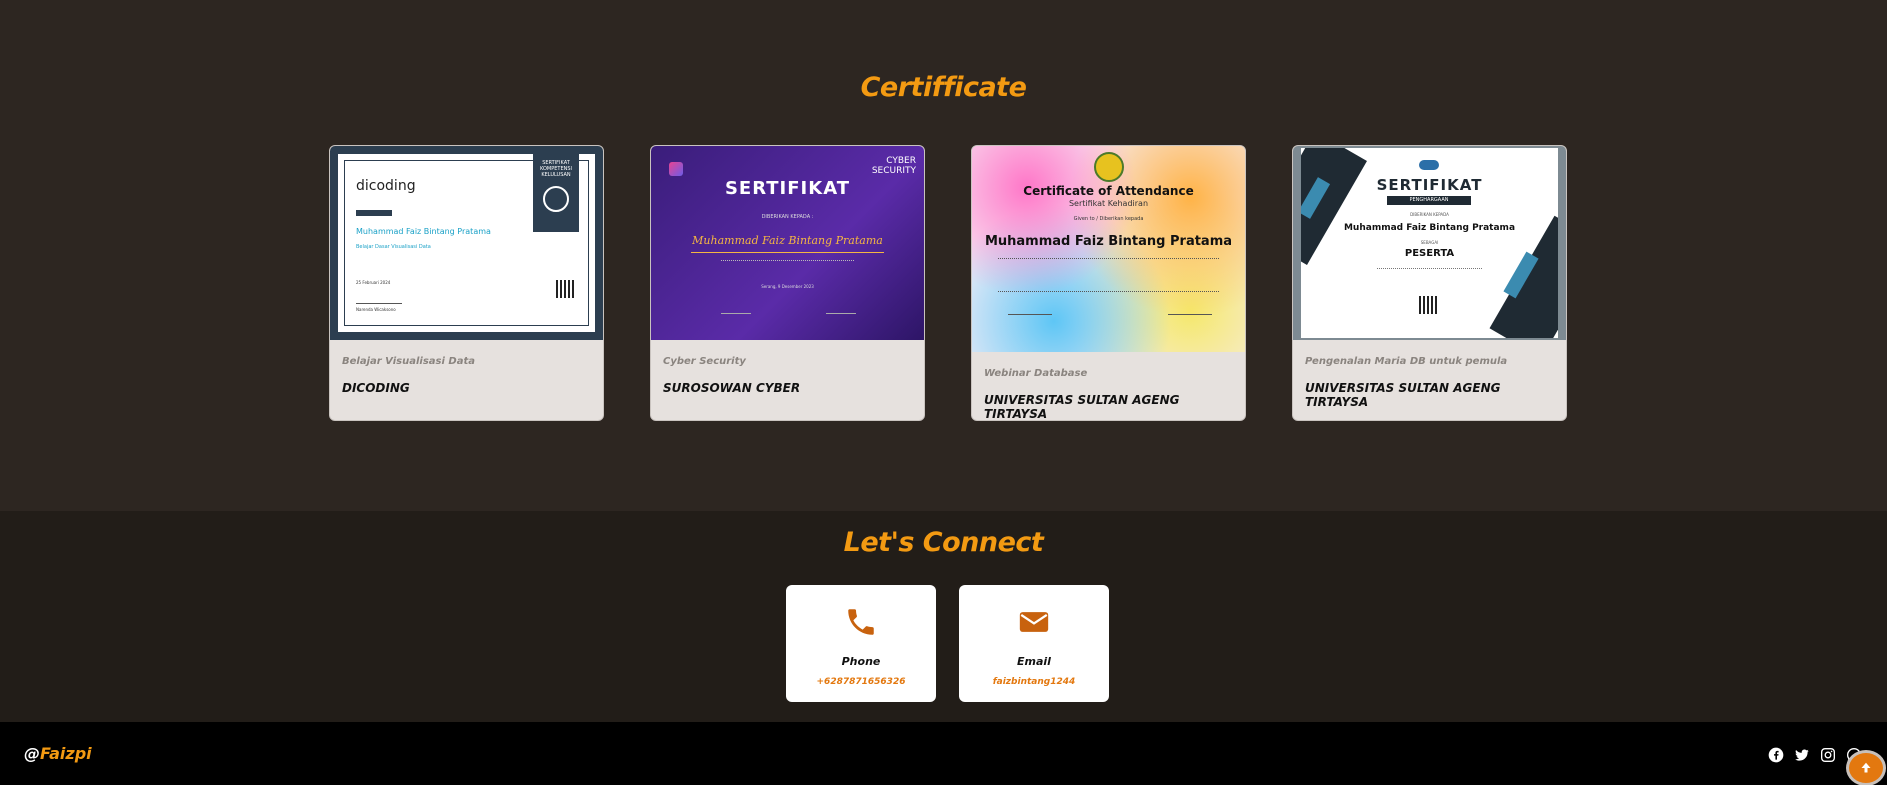 The width and height of the screenshot is (1887, 785). I want to click on back-to-top-button, so click(1866, 767).